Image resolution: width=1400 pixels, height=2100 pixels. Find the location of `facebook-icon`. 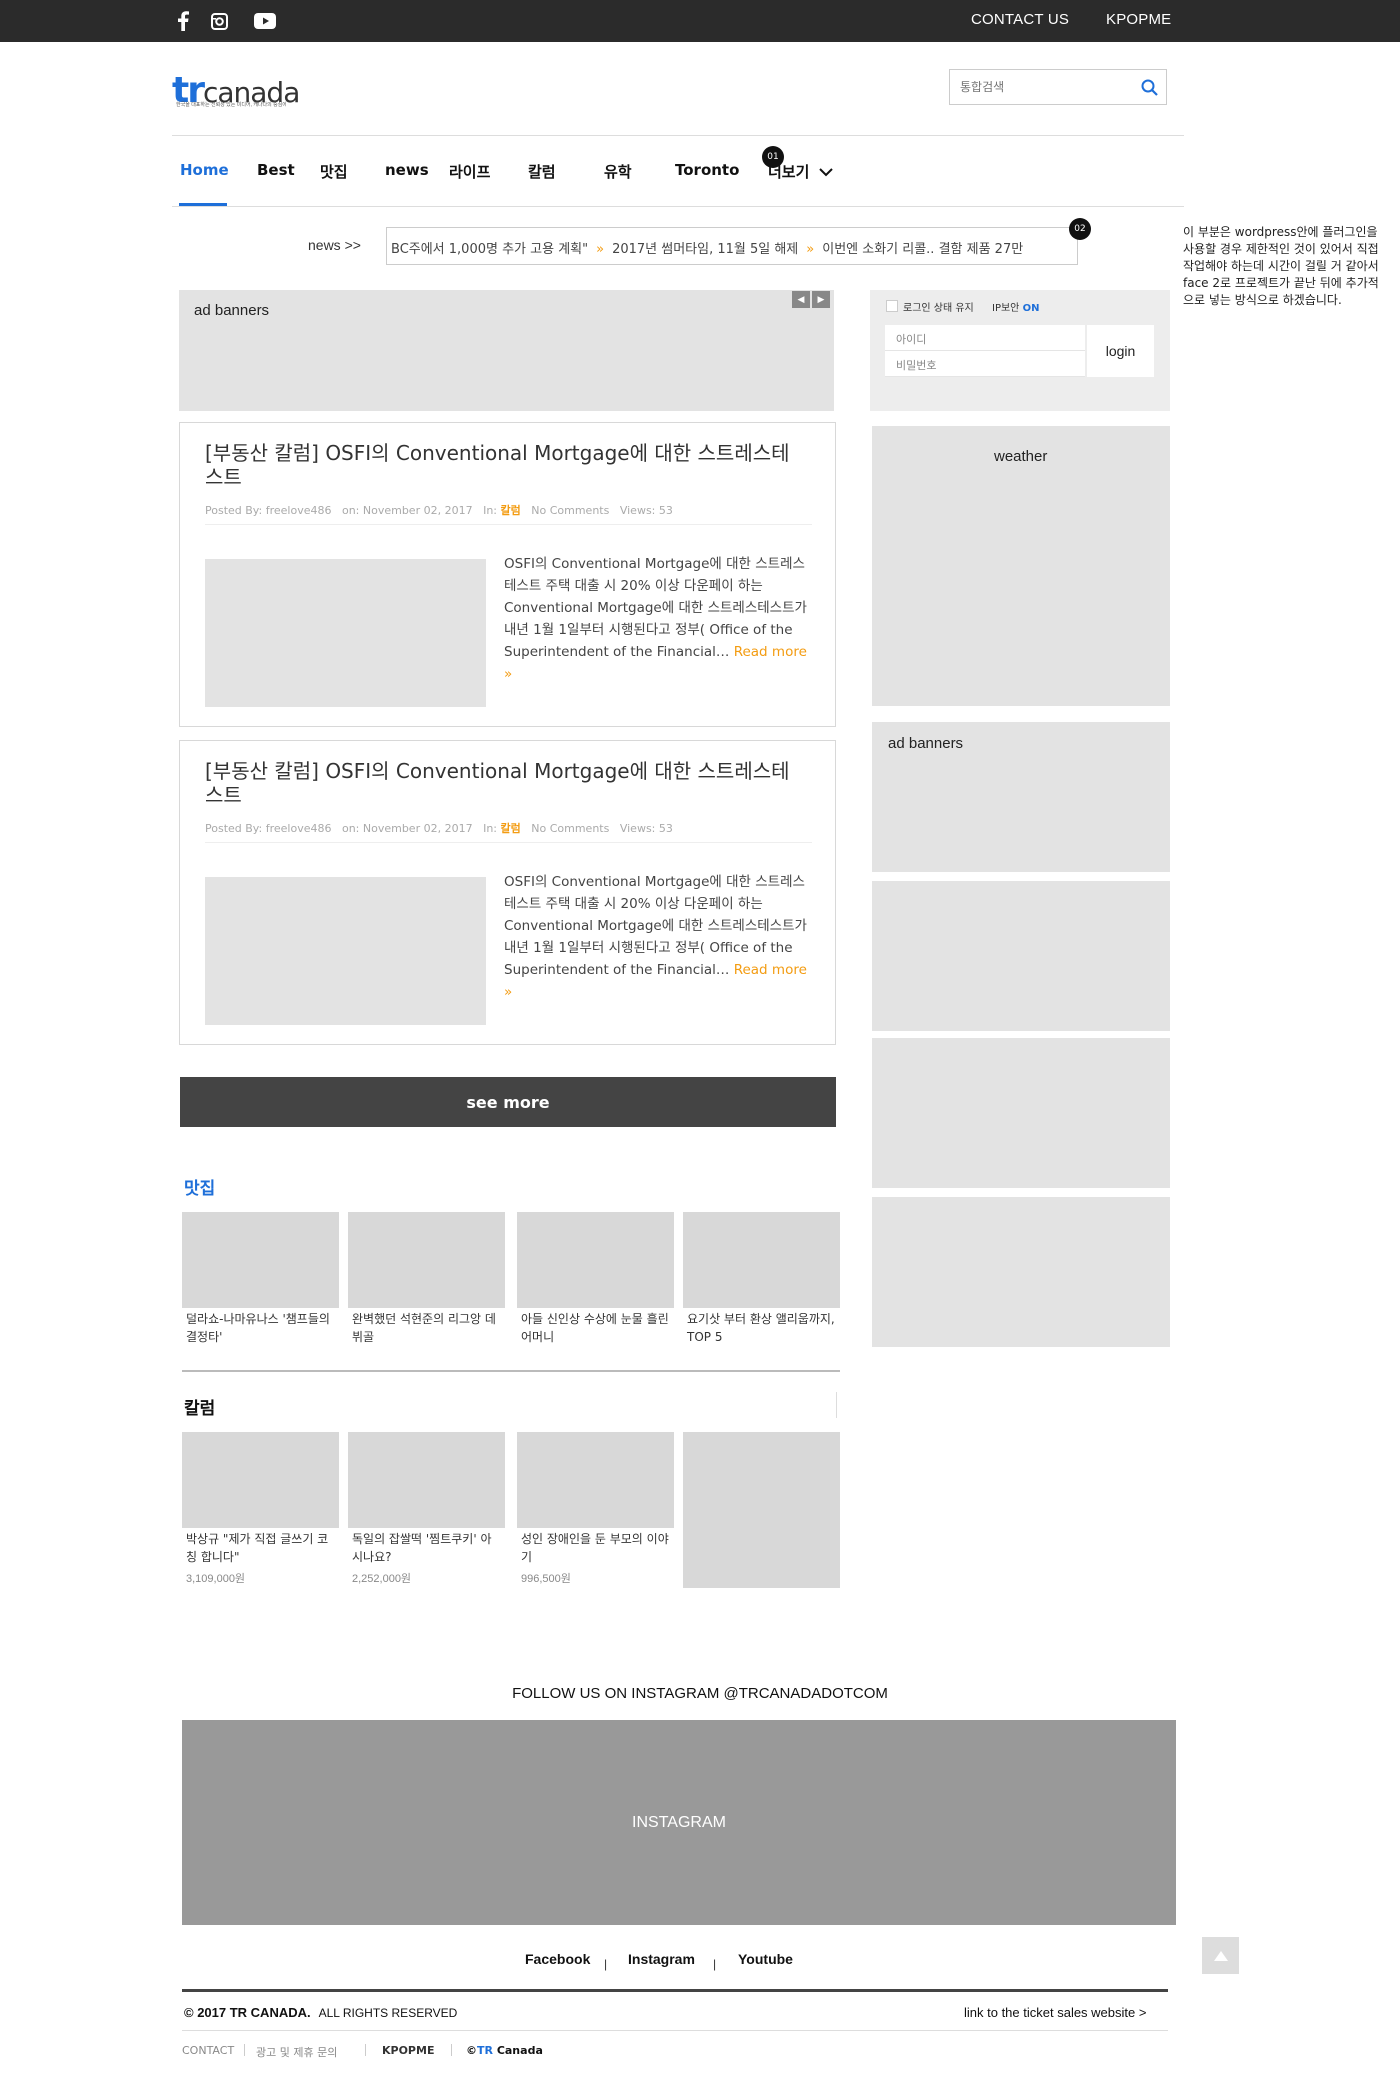

facebook-icon is located at coordinates (183, 21).